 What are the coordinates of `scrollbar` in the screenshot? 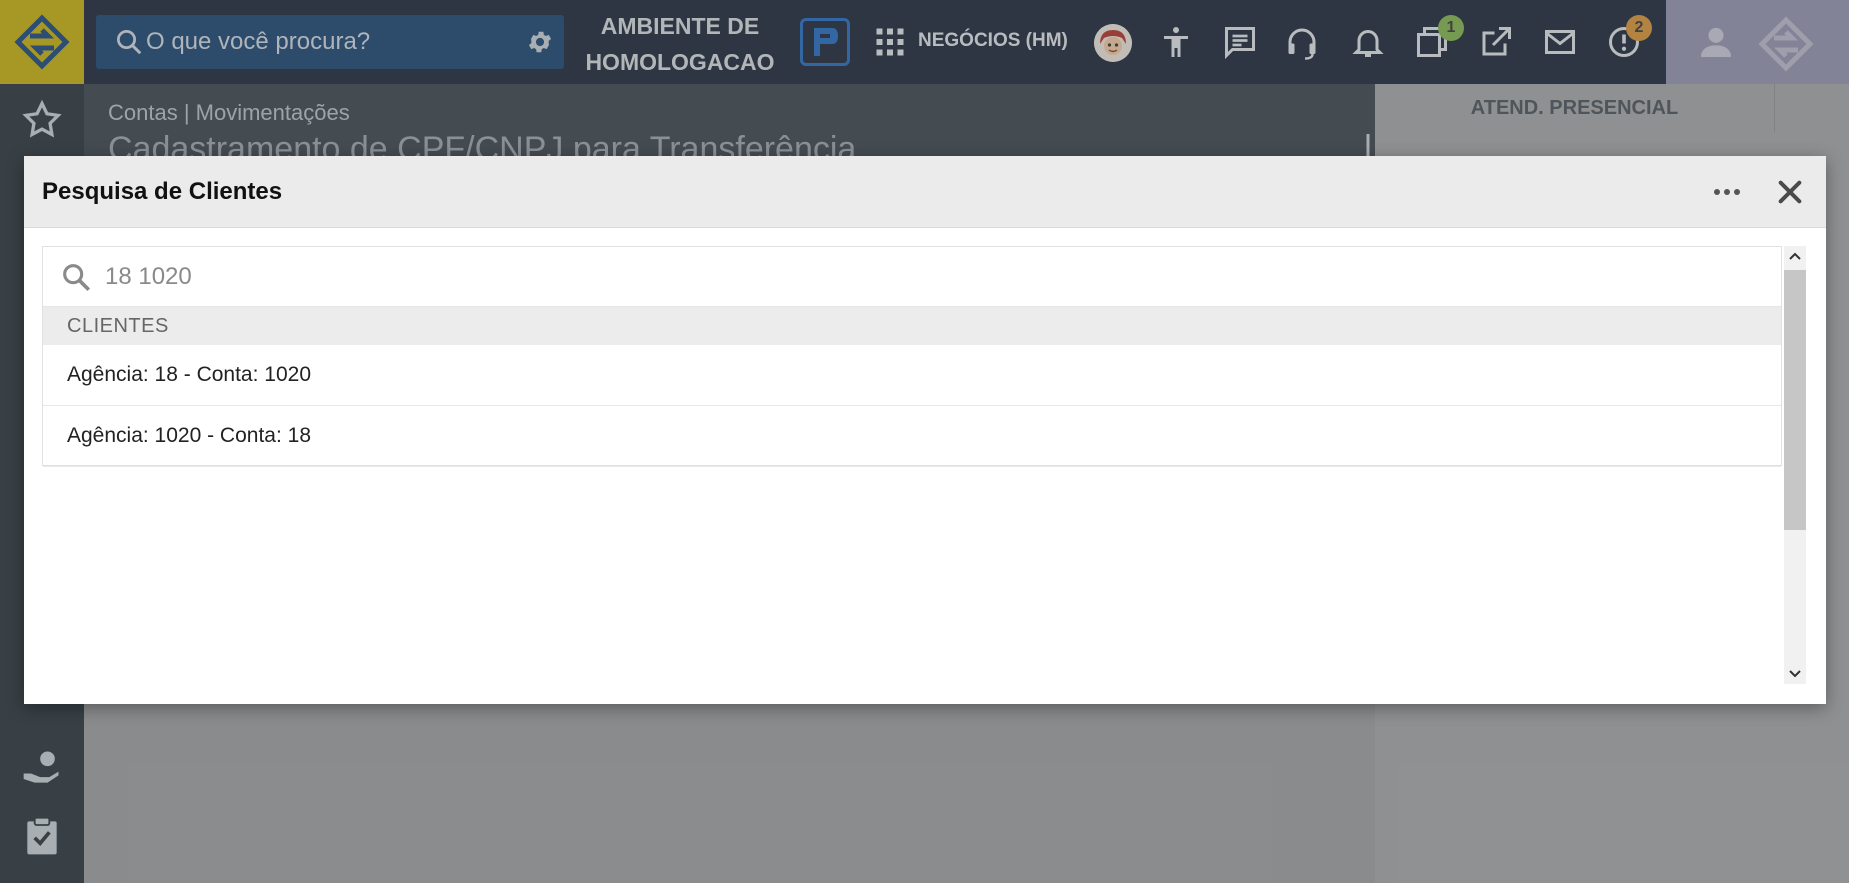 It's located at (1795, 465).